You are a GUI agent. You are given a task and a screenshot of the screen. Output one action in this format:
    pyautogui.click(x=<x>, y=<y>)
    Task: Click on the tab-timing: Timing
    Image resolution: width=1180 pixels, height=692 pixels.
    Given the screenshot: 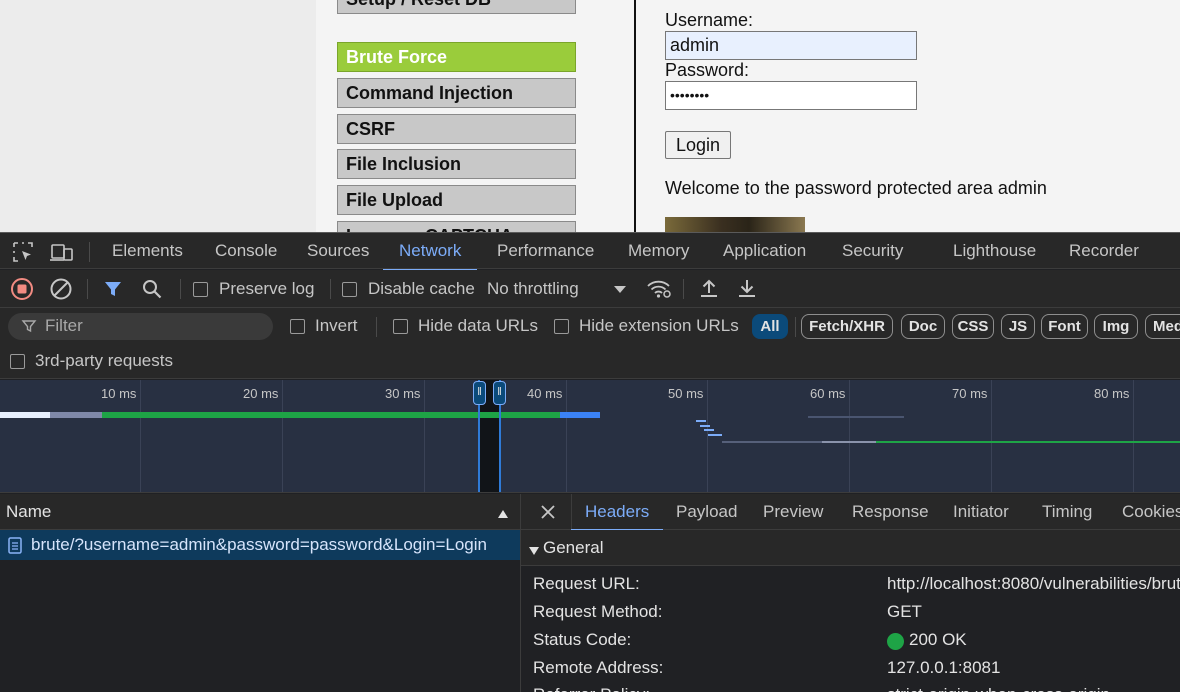 What is the action you would take?
    pyautogui.click(x=1067, y=512)
    